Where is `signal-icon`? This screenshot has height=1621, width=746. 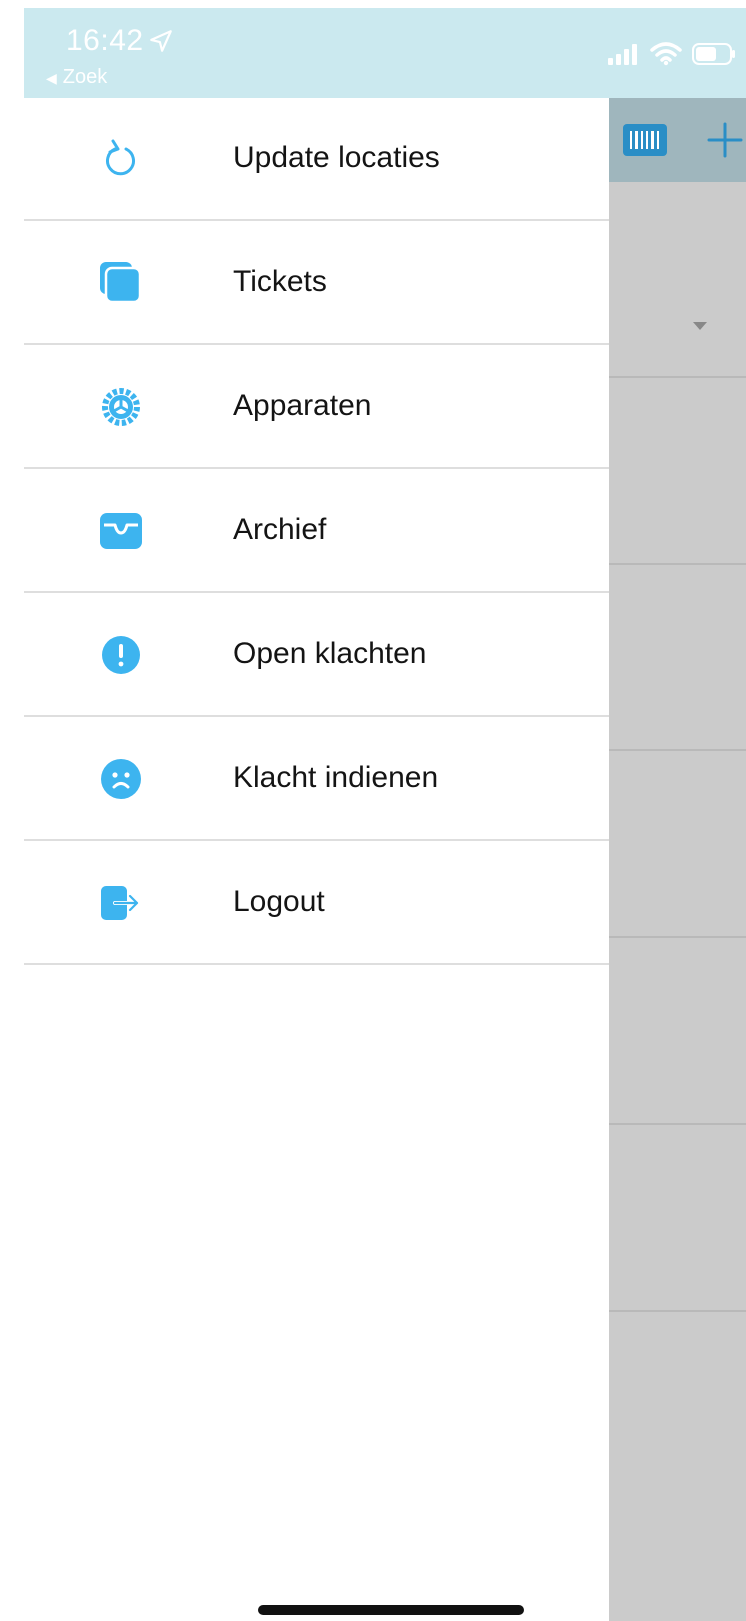
signal-icon is located at coordinates (622, 54).